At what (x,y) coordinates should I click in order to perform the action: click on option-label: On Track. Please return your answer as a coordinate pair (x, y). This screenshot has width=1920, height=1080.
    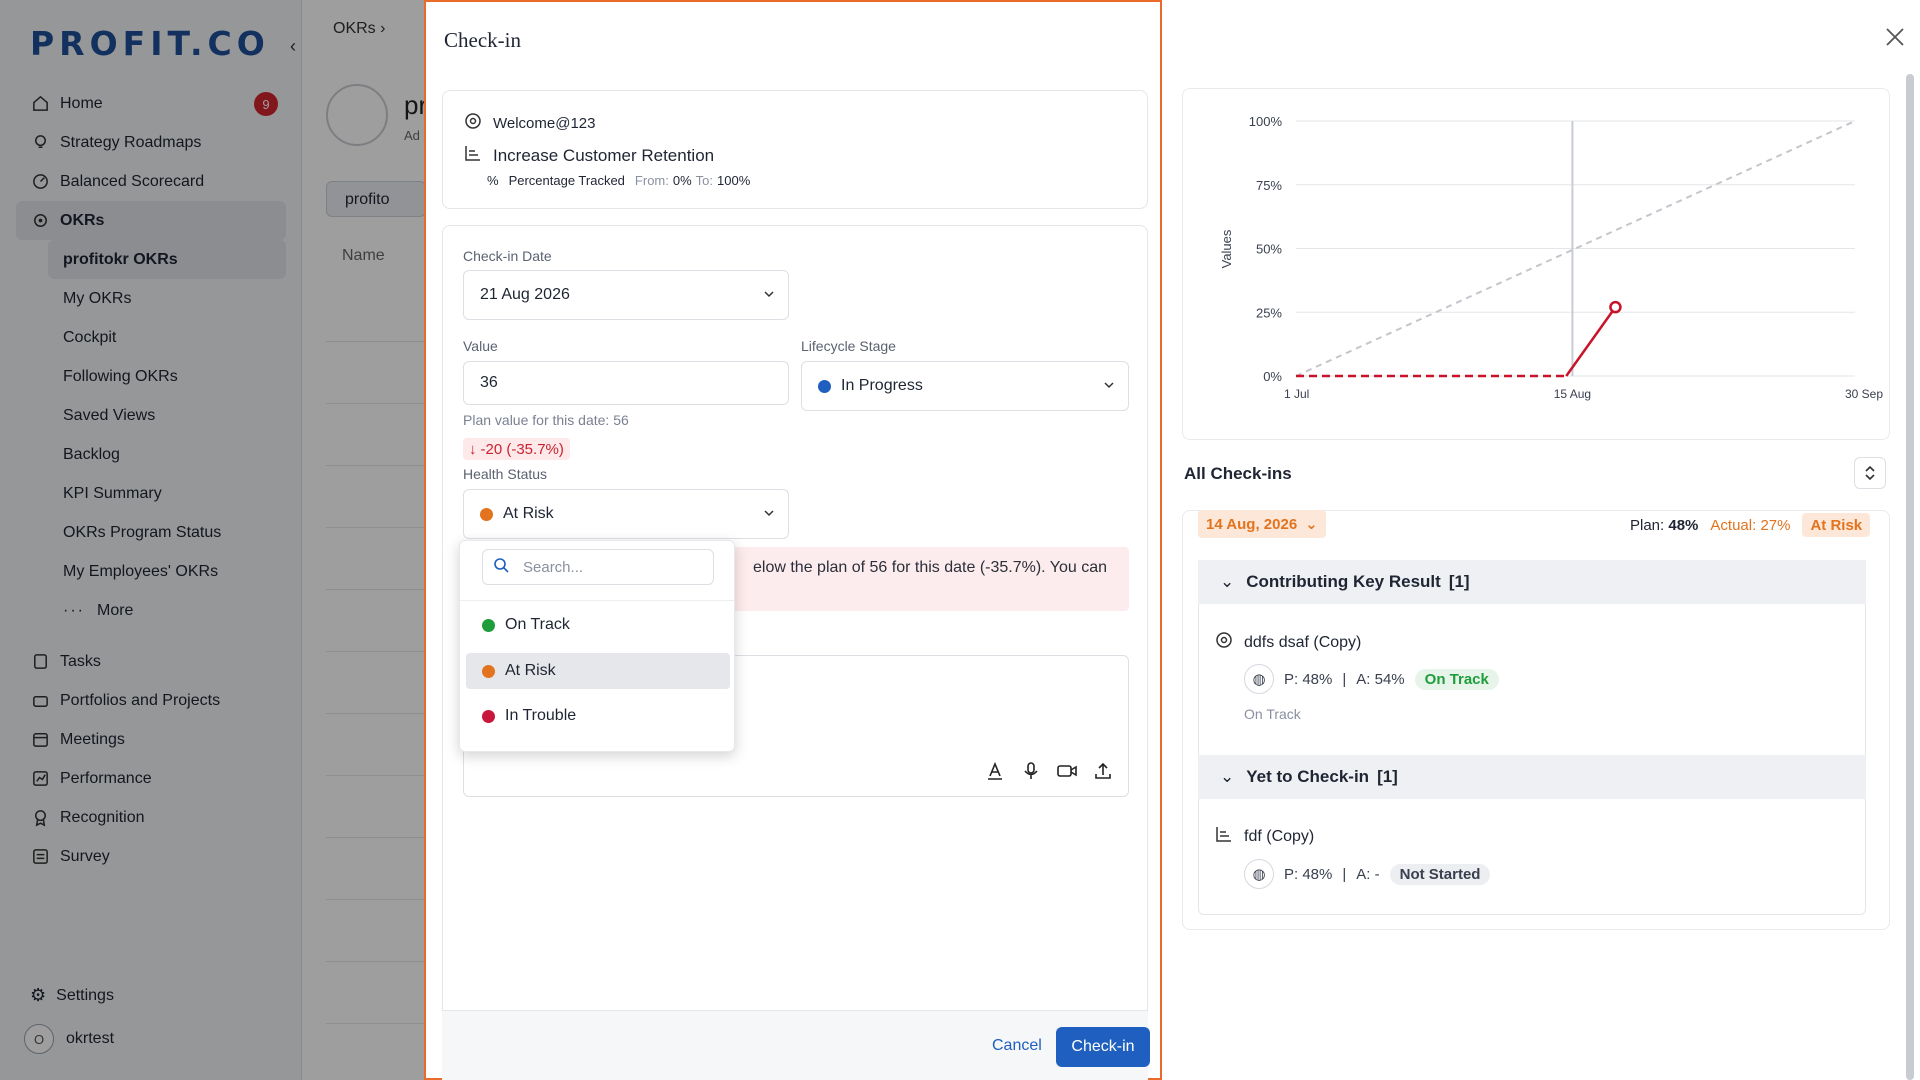
    Looking at the image, I should click on (537, 624).